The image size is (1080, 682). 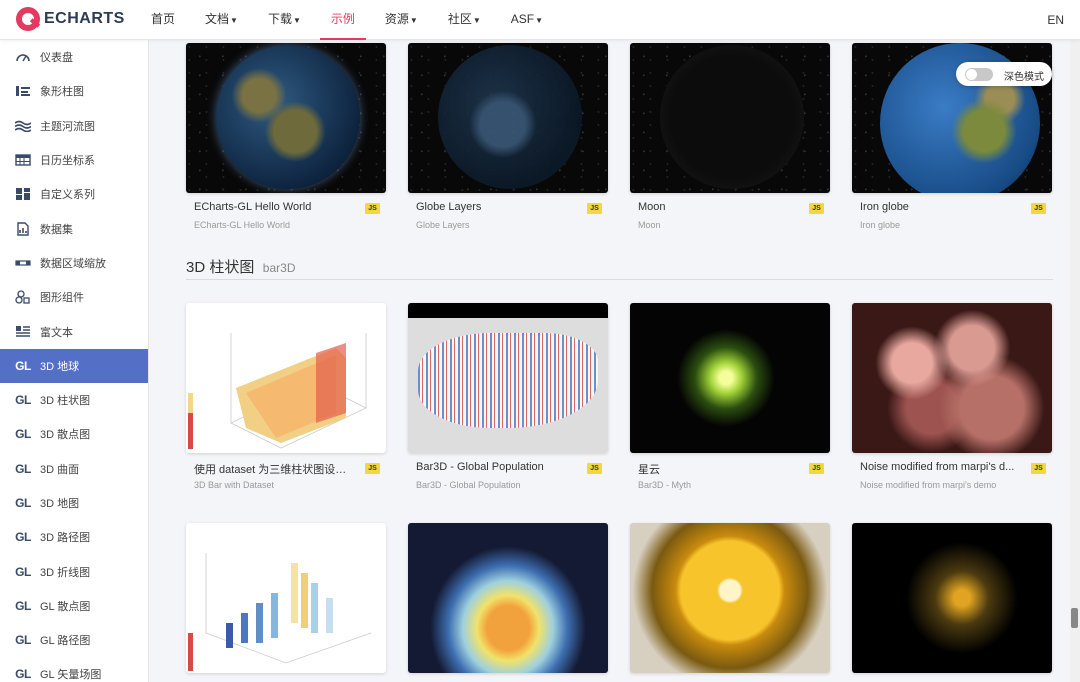 I want to click on sidebar-item-pictorial-bar: 象形柱图, so click(x=74, y=91).